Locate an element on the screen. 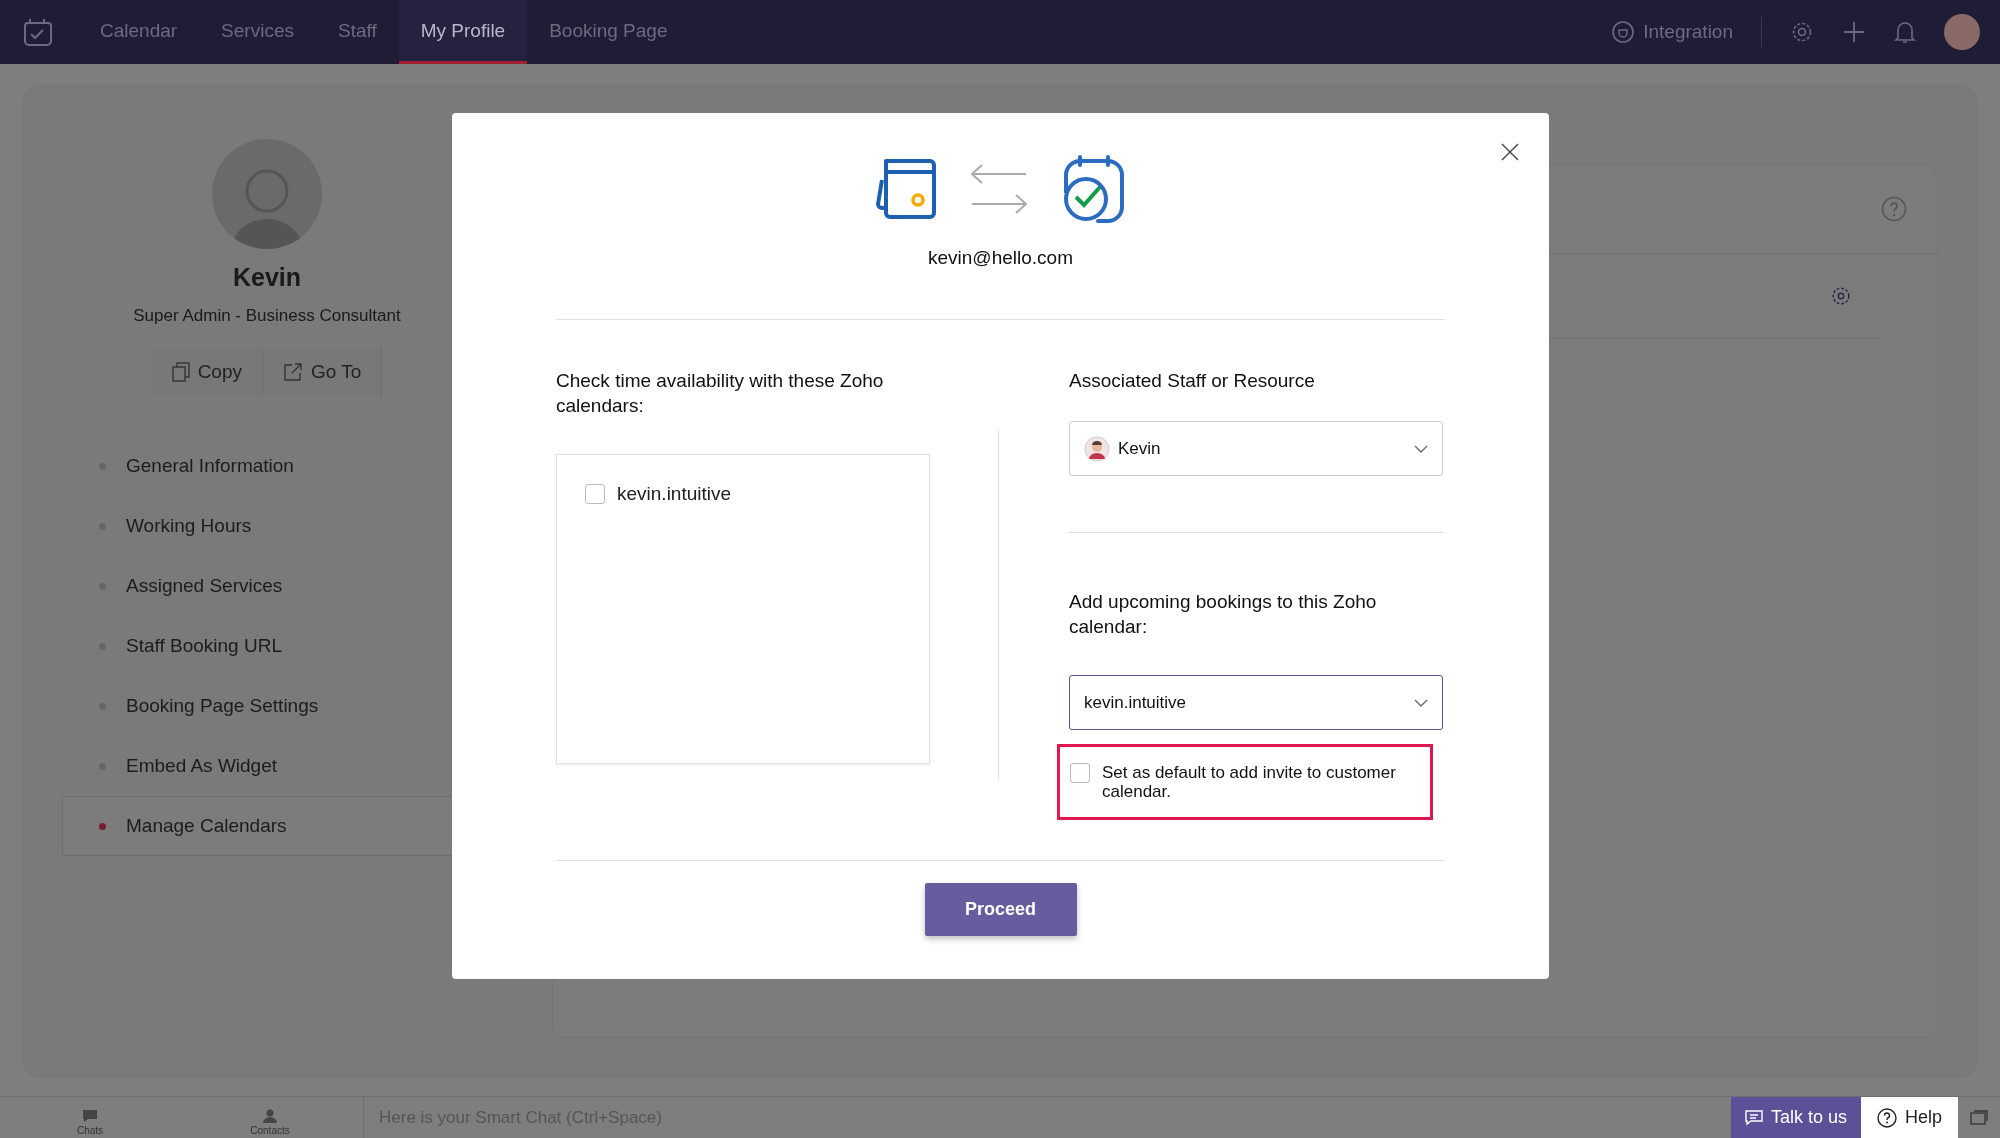  bell-icon is located at coordinates (1905, 32).